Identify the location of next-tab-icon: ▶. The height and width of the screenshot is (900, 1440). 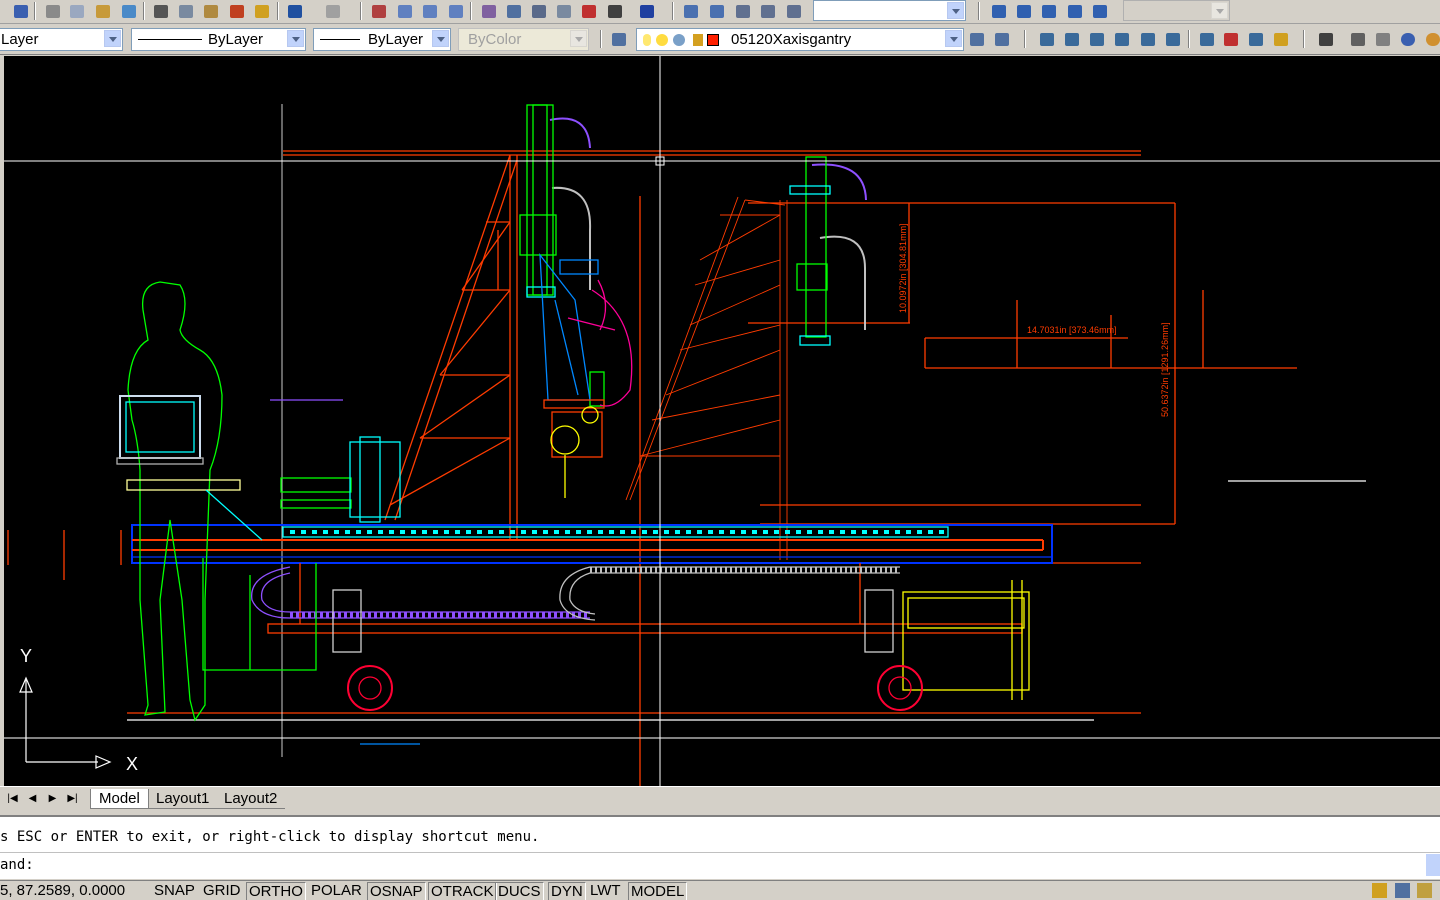
(52, 799).